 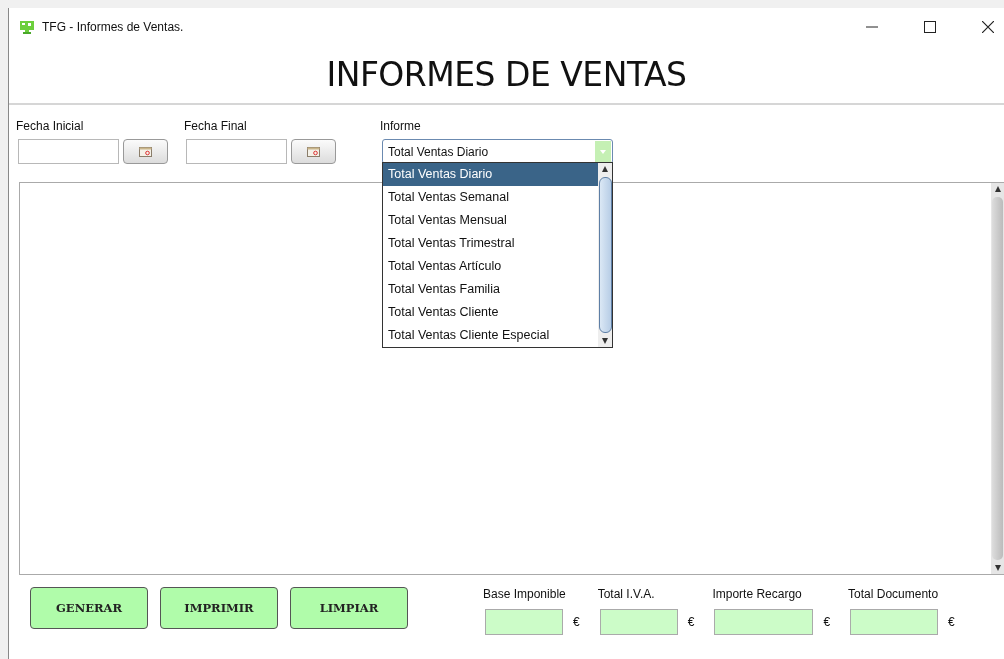 I want to click on dropdown-option: Total Ventas Mensual, so click(x=490, y=220).